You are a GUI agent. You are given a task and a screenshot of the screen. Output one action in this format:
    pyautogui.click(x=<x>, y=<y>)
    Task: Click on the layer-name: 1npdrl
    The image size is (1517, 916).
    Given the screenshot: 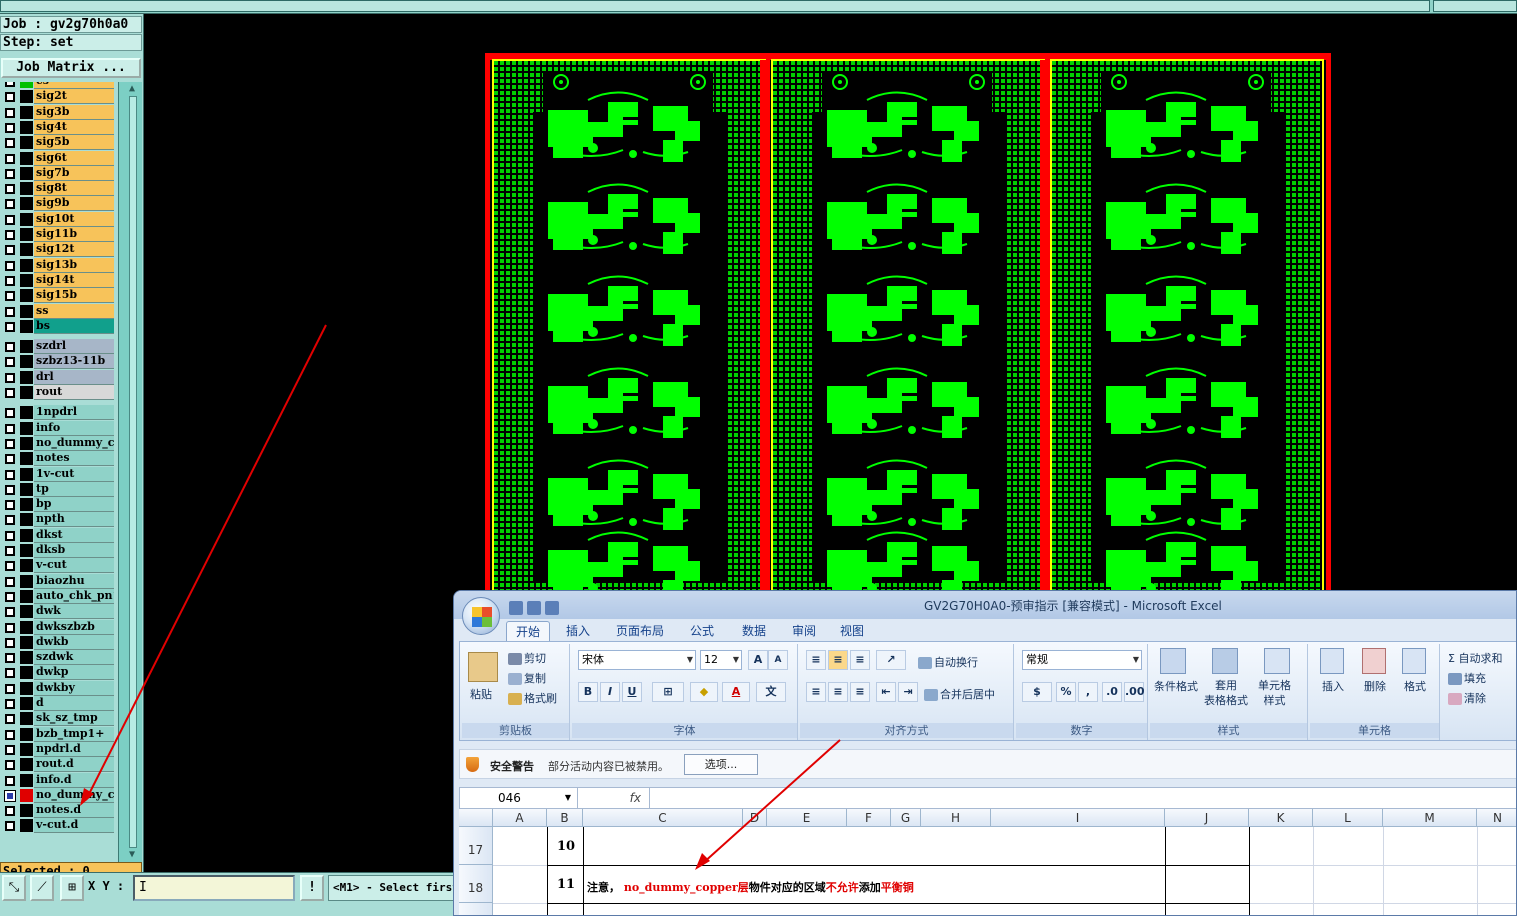 What is the action you would take?
    pyautogui.click(x=74, y=413)
    